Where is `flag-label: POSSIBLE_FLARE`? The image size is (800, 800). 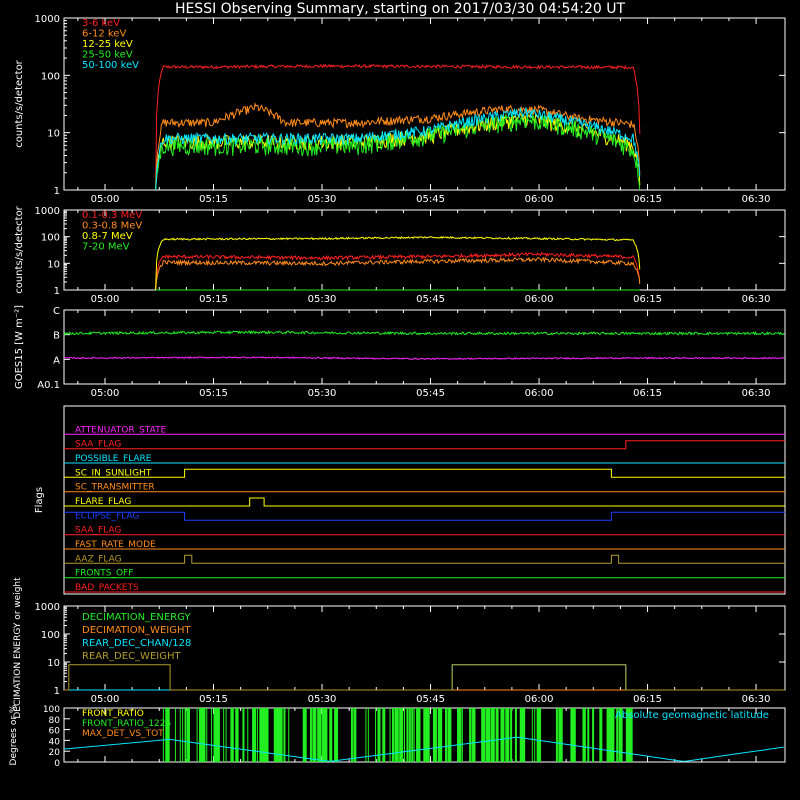 flag-label: POSSIBLE_FLARE is located at coordinates (113, 459).